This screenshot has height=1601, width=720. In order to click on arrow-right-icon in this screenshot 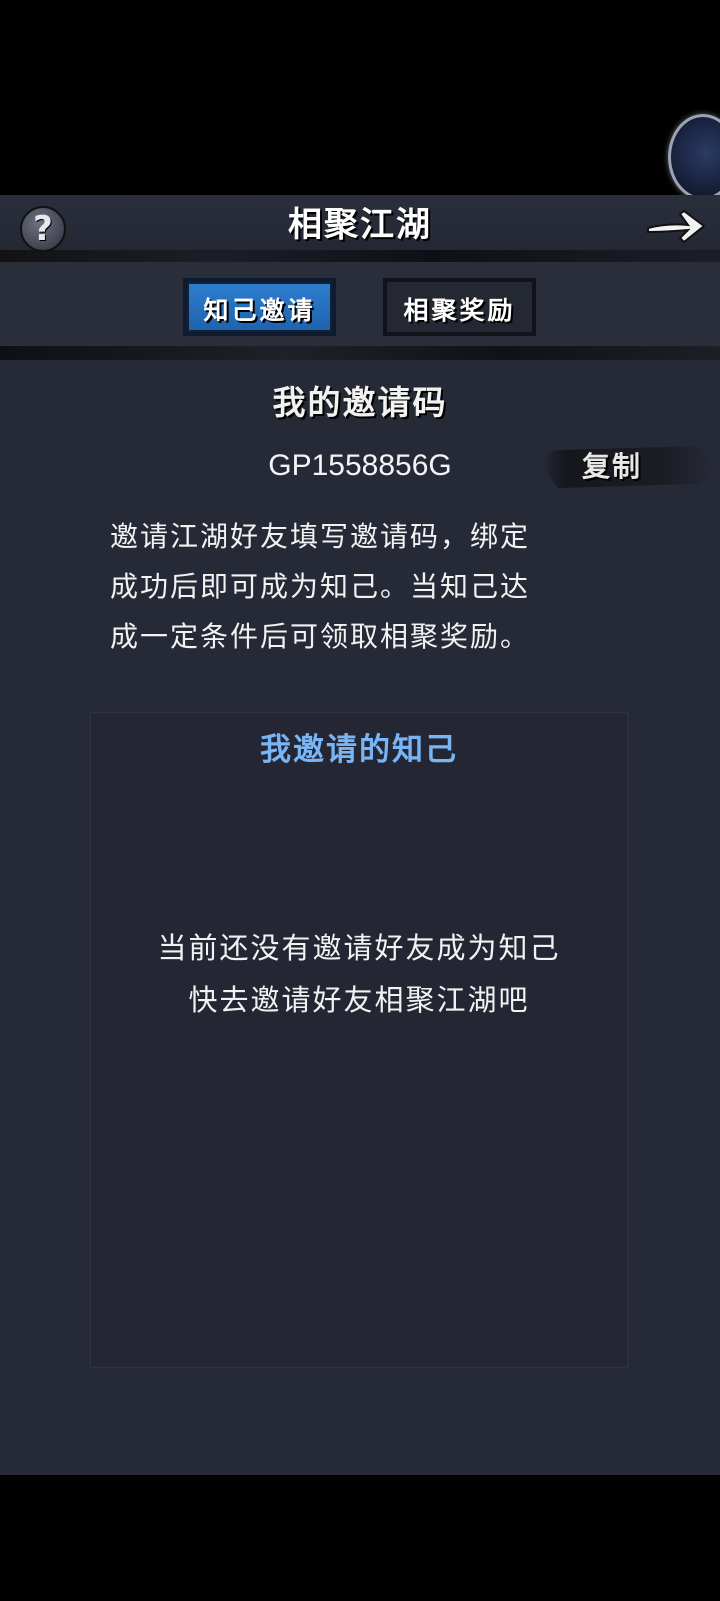, I will do `click(676, 226)`.